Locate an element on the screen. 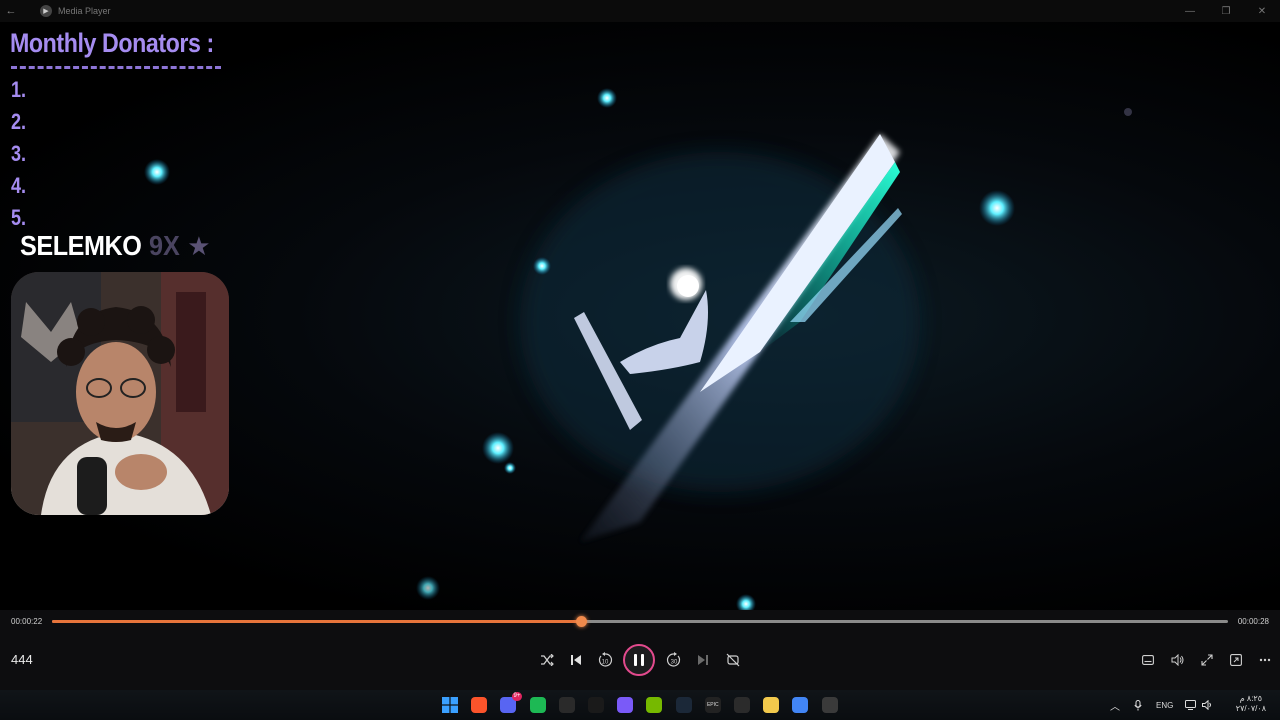 The image size is (1280, 720). minimize-button: — is located at coordinates (1190, 11).